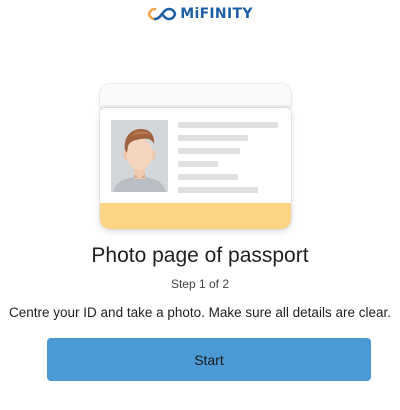  I want to click on passport-id-card-icon, so click(195, 168).